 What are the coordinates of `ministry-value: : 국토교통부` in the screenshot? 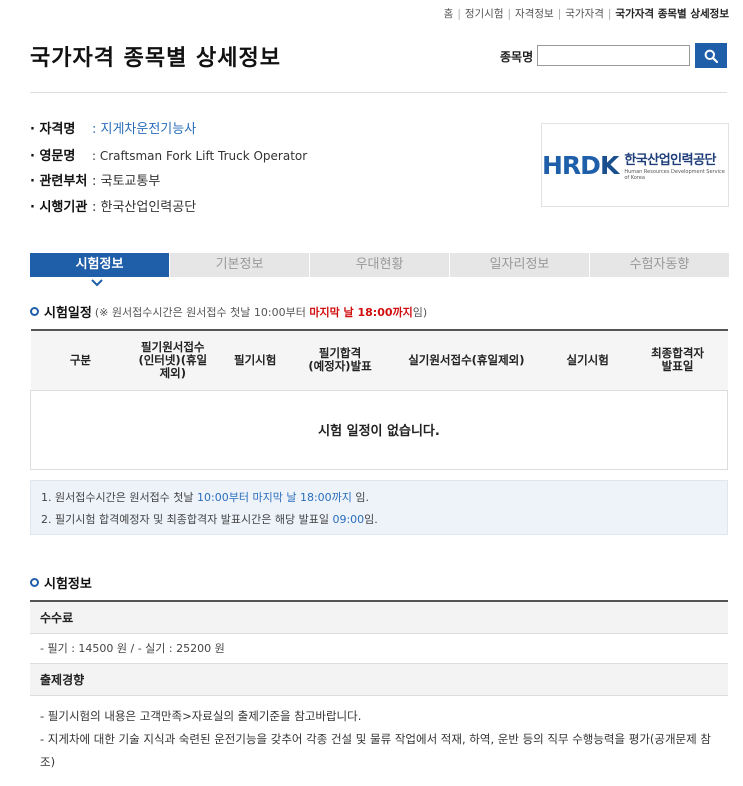 It's located at (126, 181).